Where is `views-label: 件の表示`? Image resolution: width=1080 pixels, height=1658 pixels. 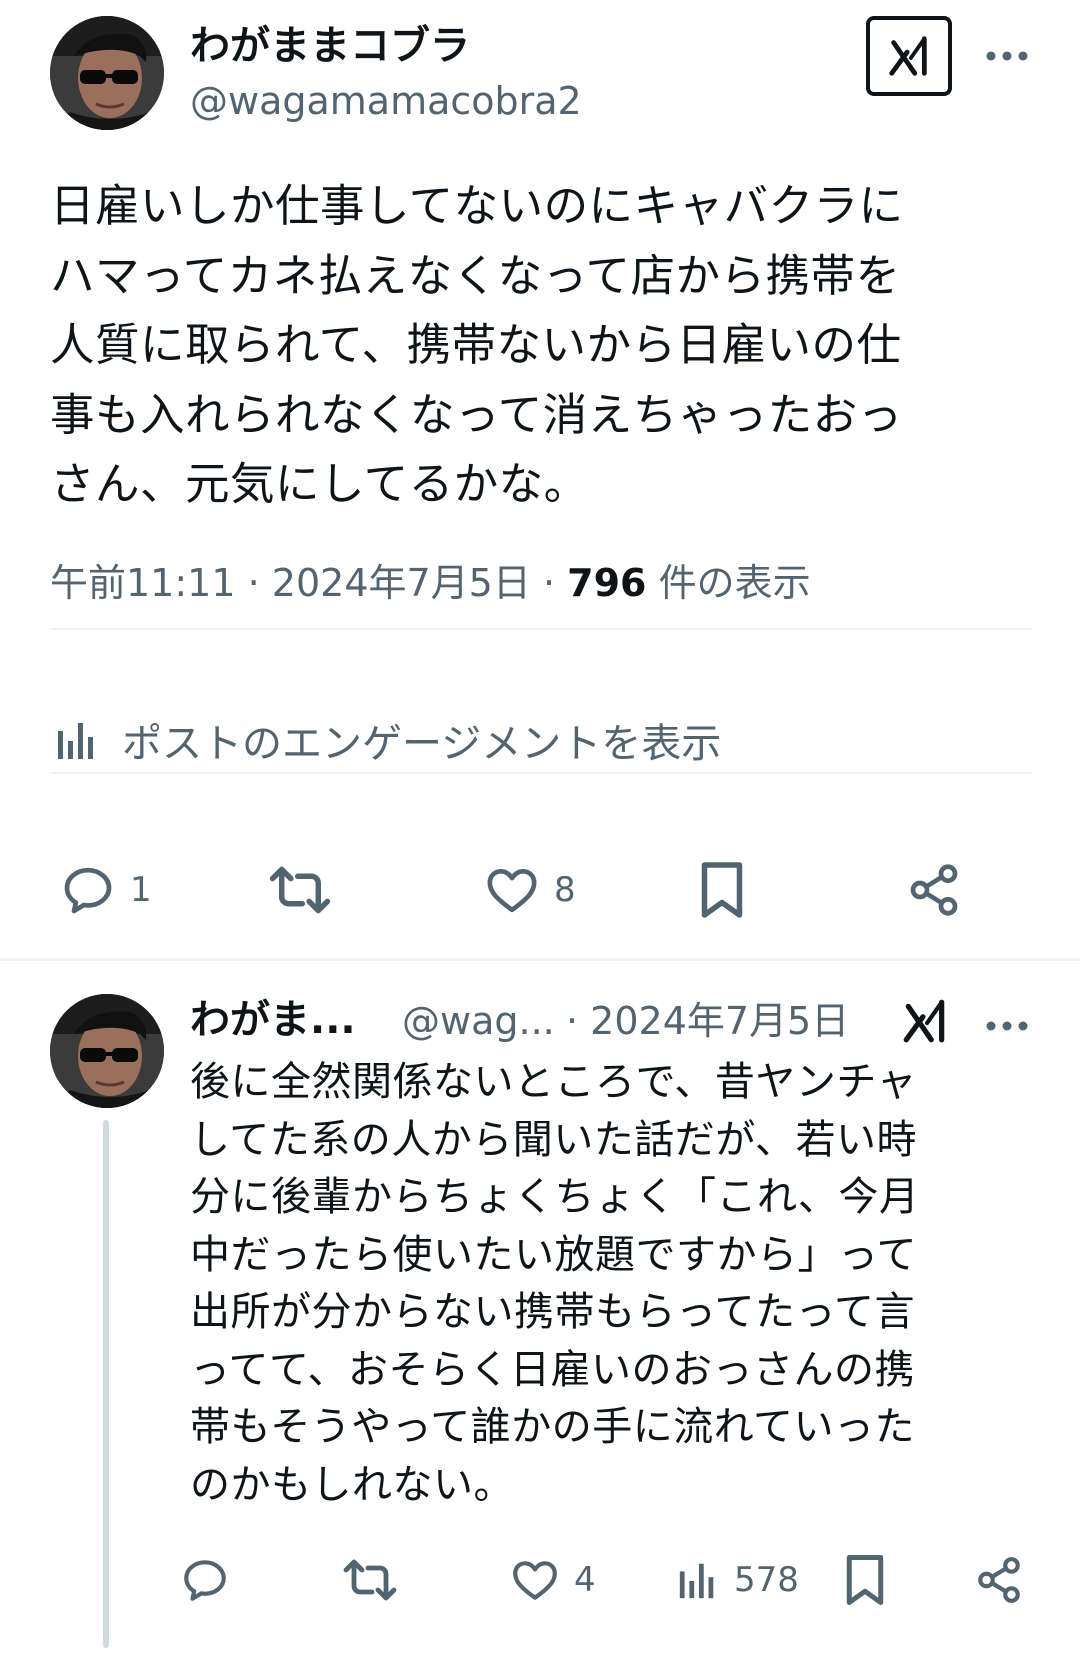
views-label: 件の表示 is located at coordinates (734, 583).